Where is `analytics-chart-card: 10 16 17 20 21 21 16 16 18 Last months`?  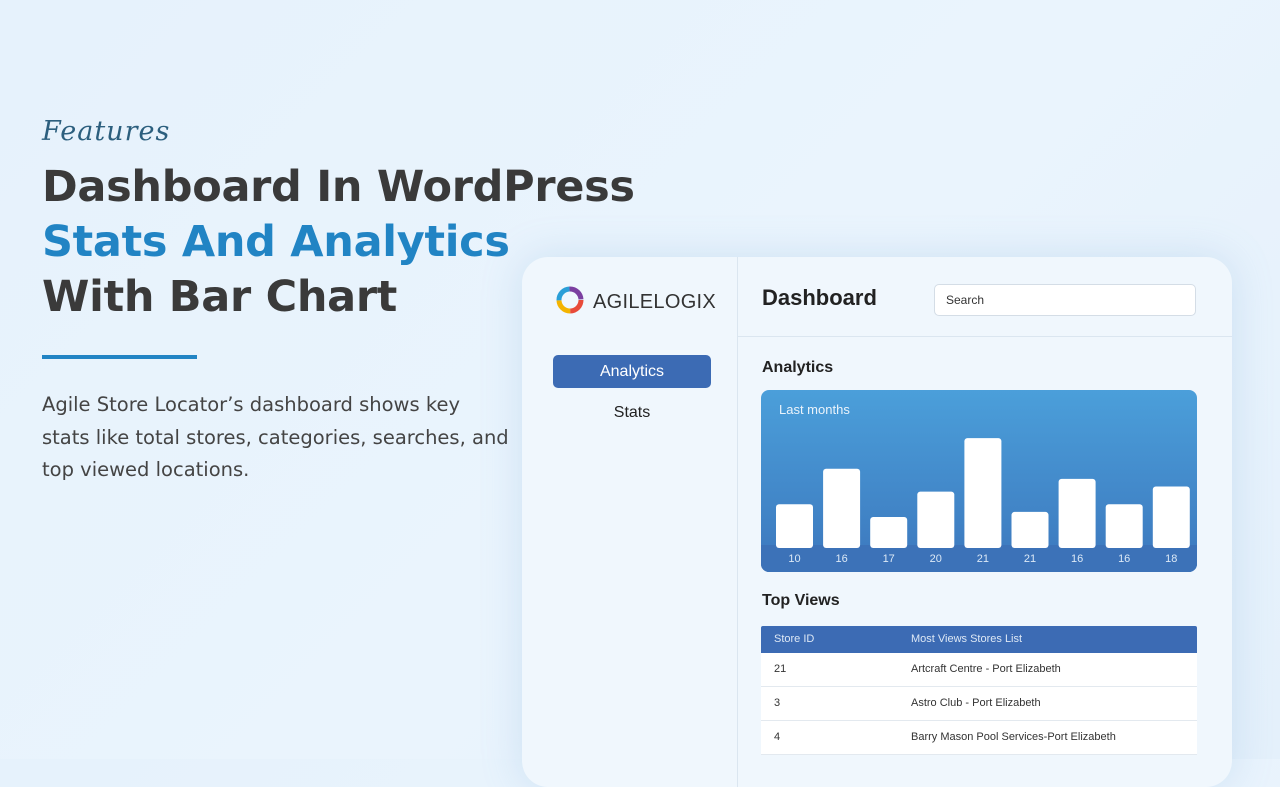 analytics-chart-card: 10 16 17 20 21 21 16 16 18 Last months is located at coordinates (979, 481).